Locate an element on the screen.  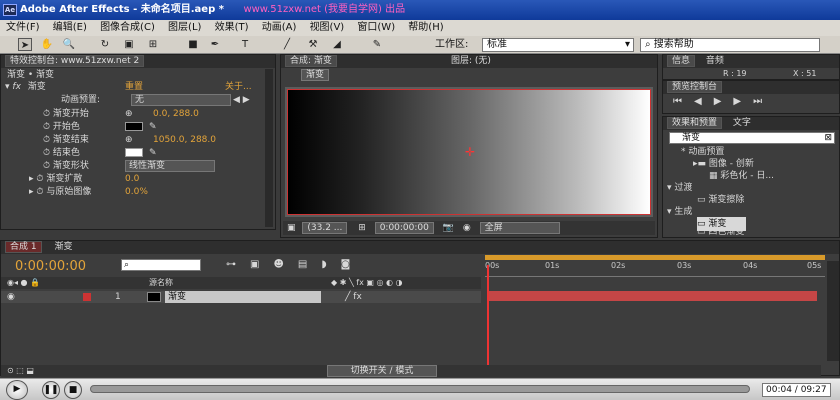
view-dropdown: 全屏 is located at coordinates (519, 228).